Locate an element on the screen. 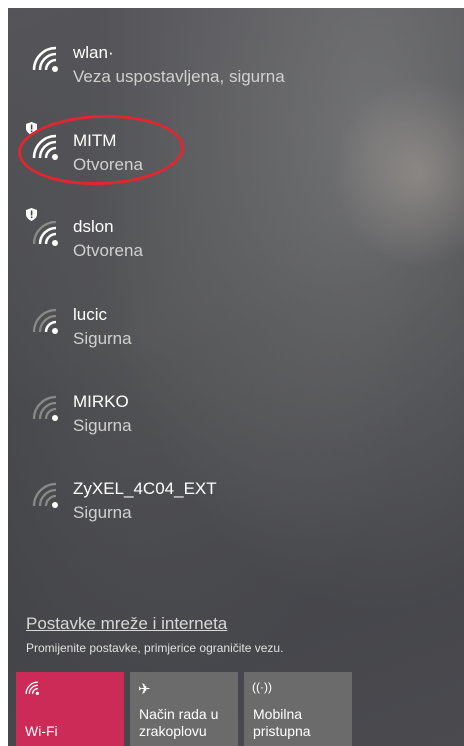 This screenshot has height=746, width=464. network-name: wlan· is located at coordinates (93, 52).